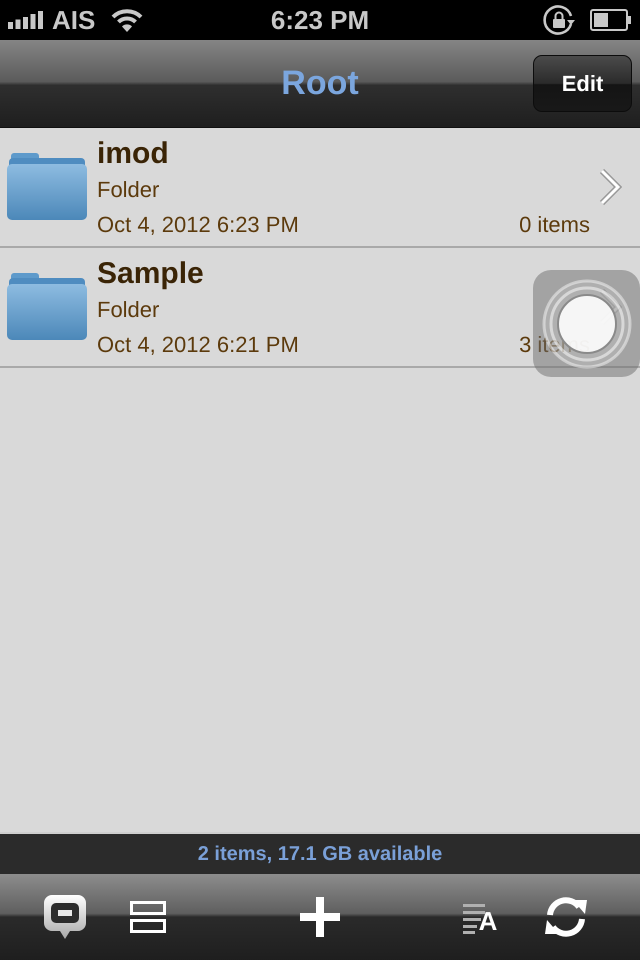 Image resolution: width=640 pixels, height=960 pixels. Describe the element at coordinates (148, 917) in the screenshot. I see `stacked-rows-icon` at that location.